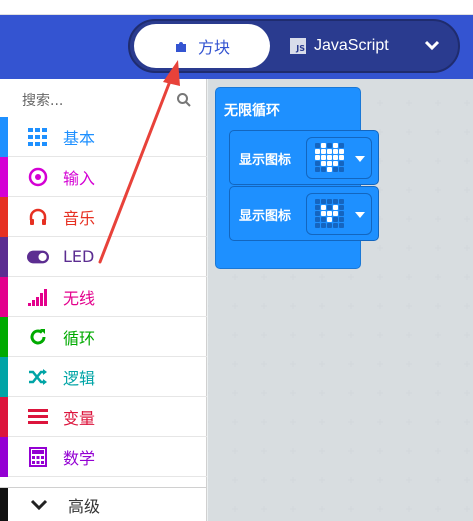 This screenshot has height=521, width=473. Describe the element at coordinates (103, 256) in the screenshot. I see `category-led: LED` at that location.